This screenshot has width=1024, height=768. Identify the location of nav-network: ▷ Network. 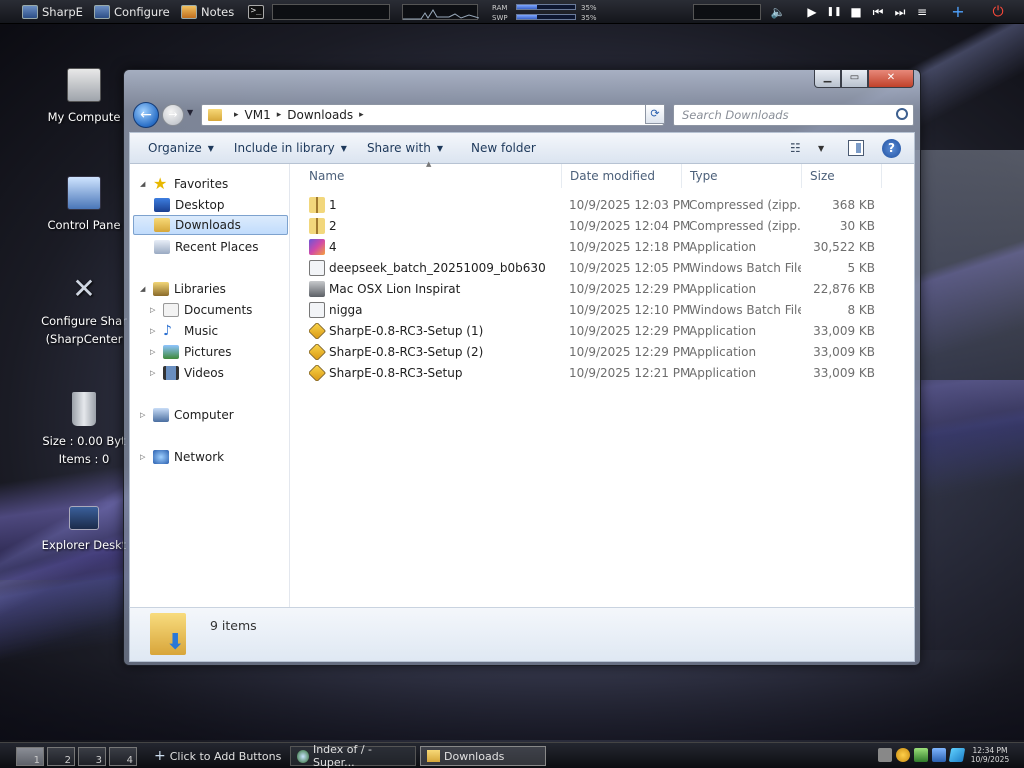
(182, 457).